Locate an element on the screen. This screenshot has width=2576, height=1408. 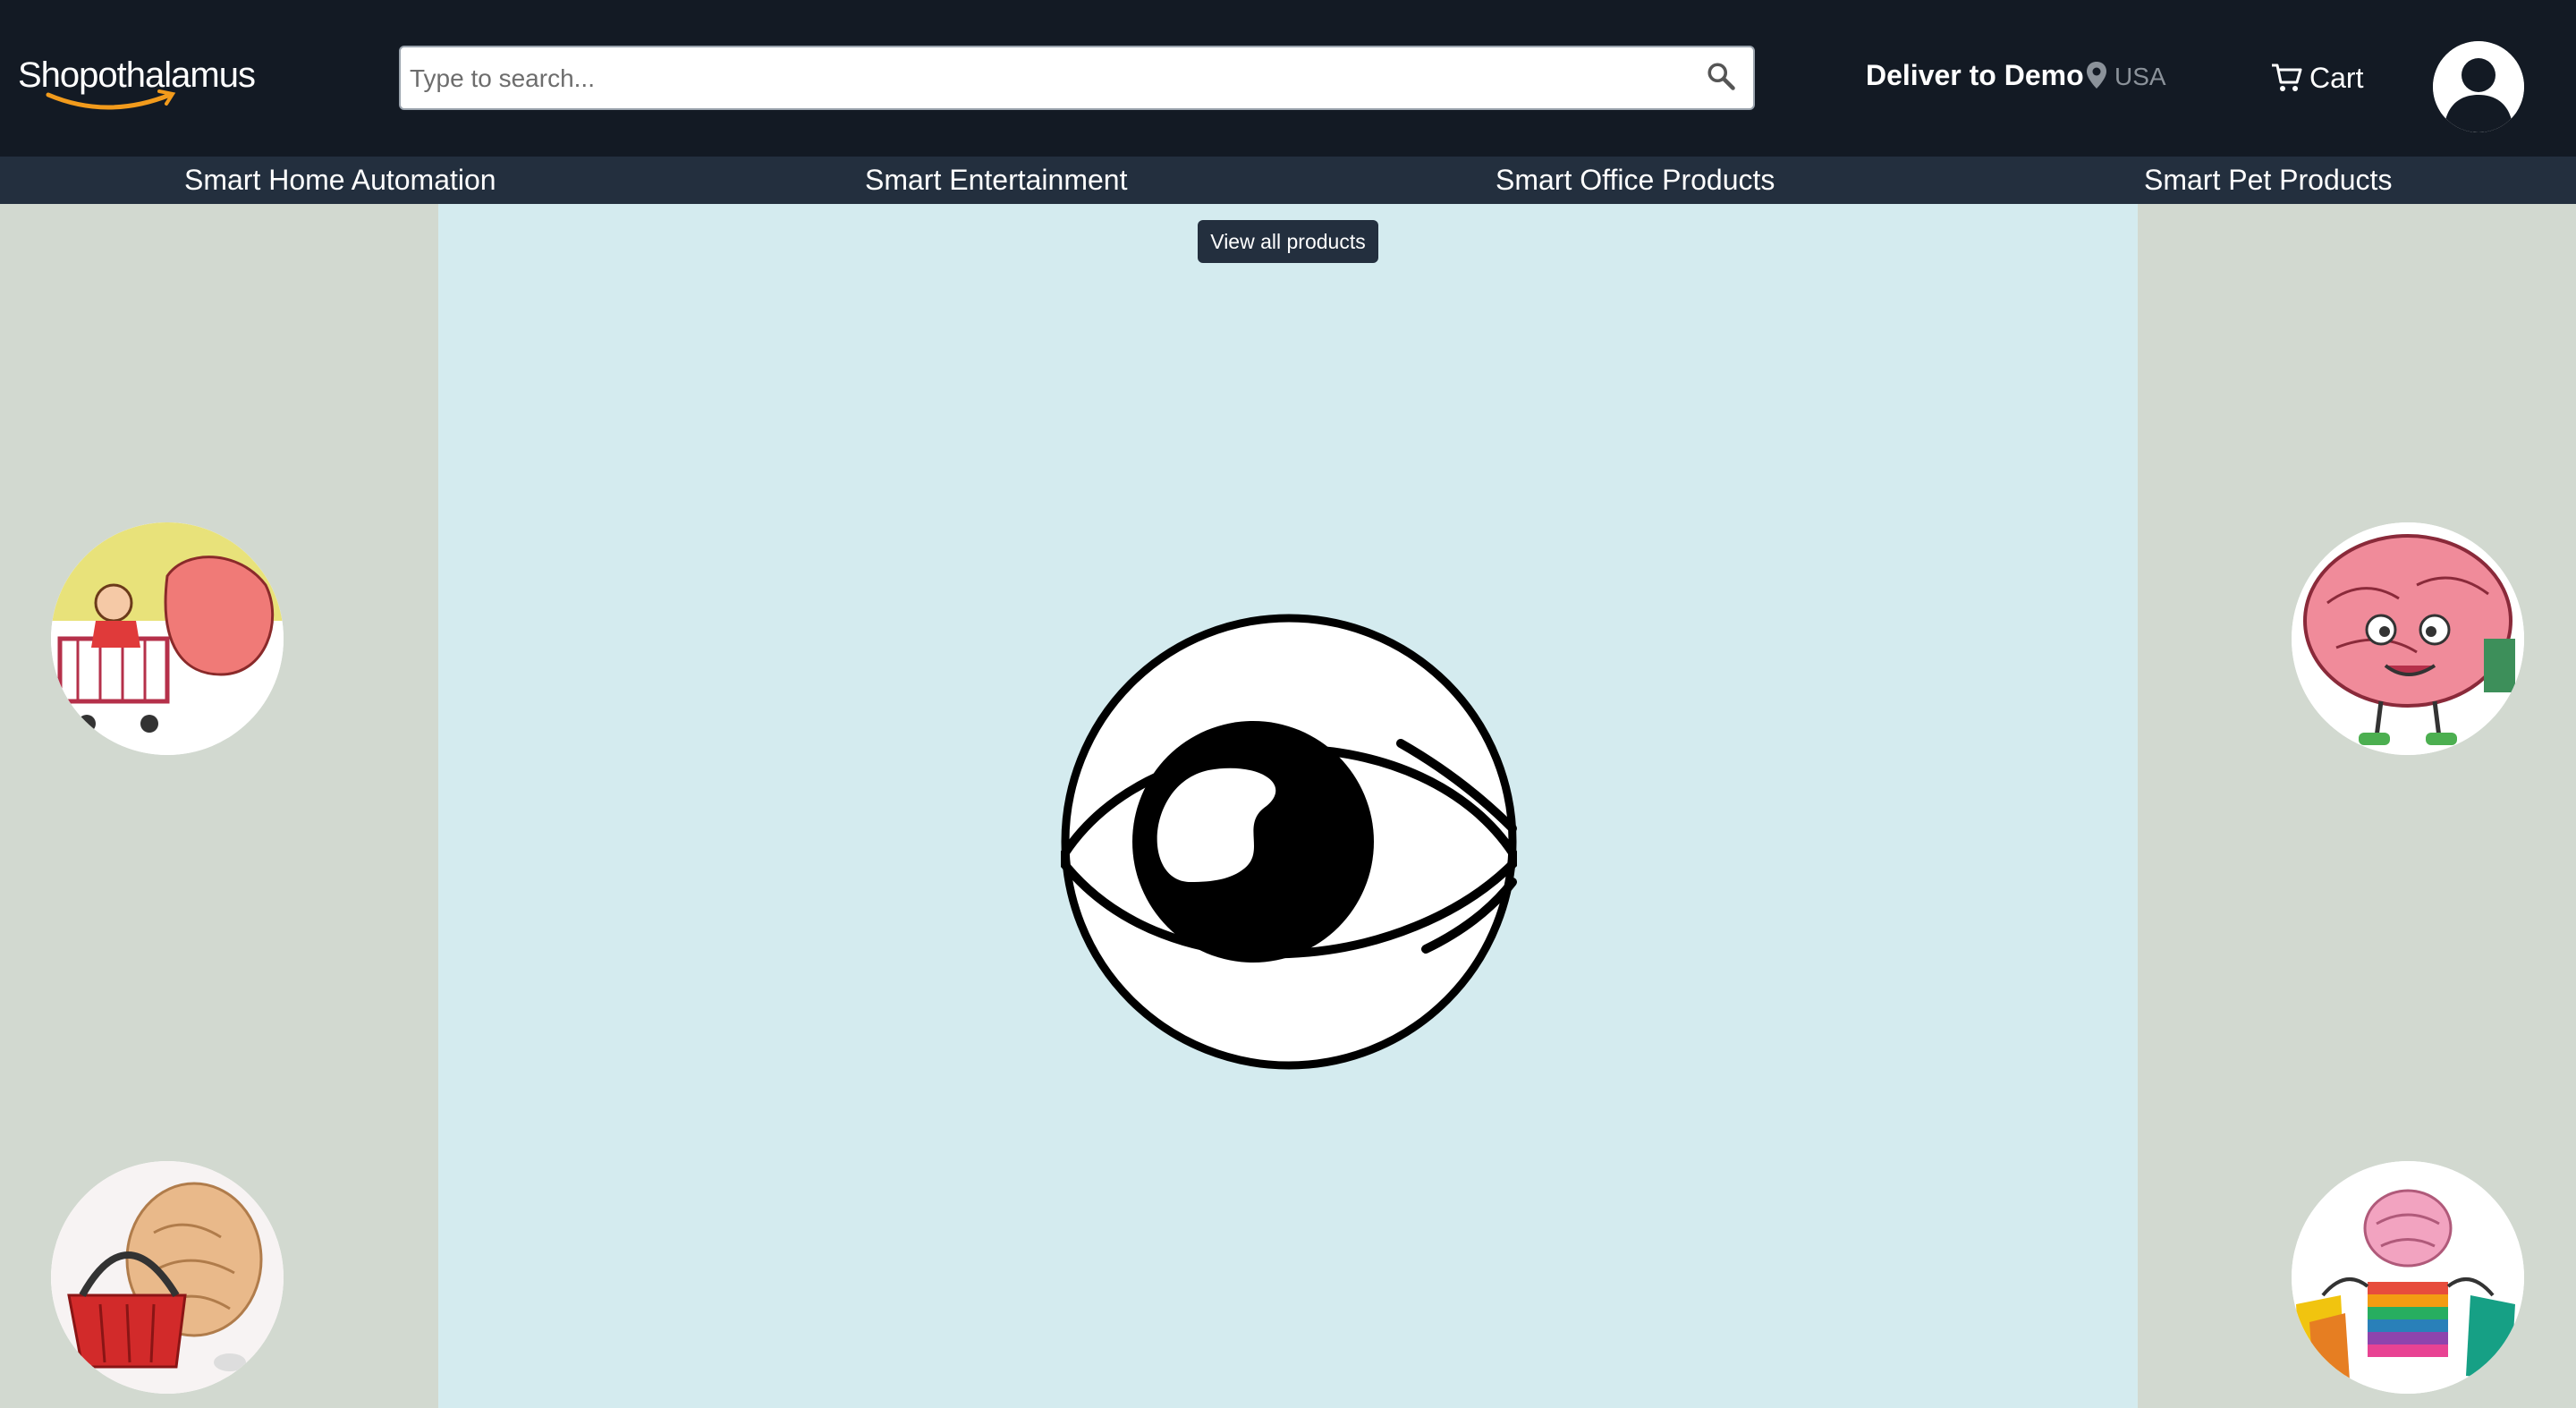
top-header: Shopothalamus Deliver to Demo USA Cart is located at coordinates (1288, 78).